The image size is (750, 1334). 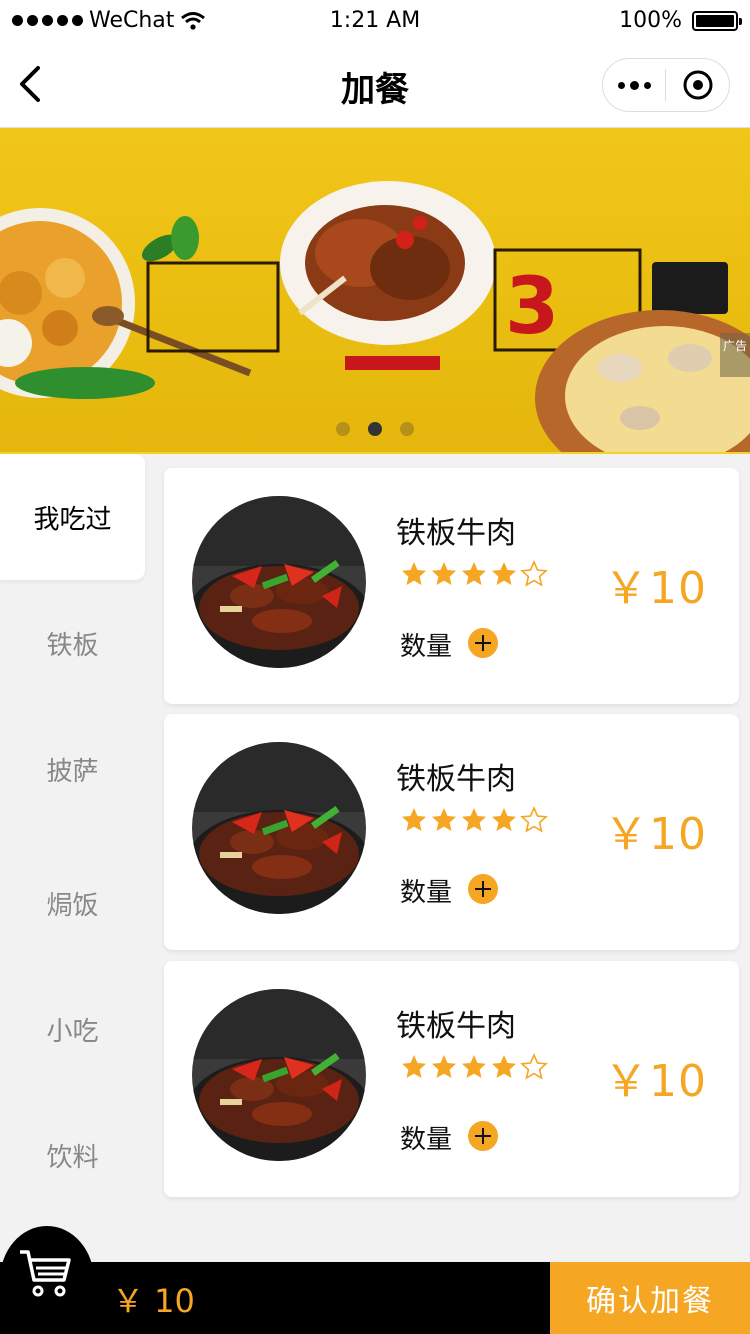 I want to click on more-dots-icon, so click(x=634, y=85).